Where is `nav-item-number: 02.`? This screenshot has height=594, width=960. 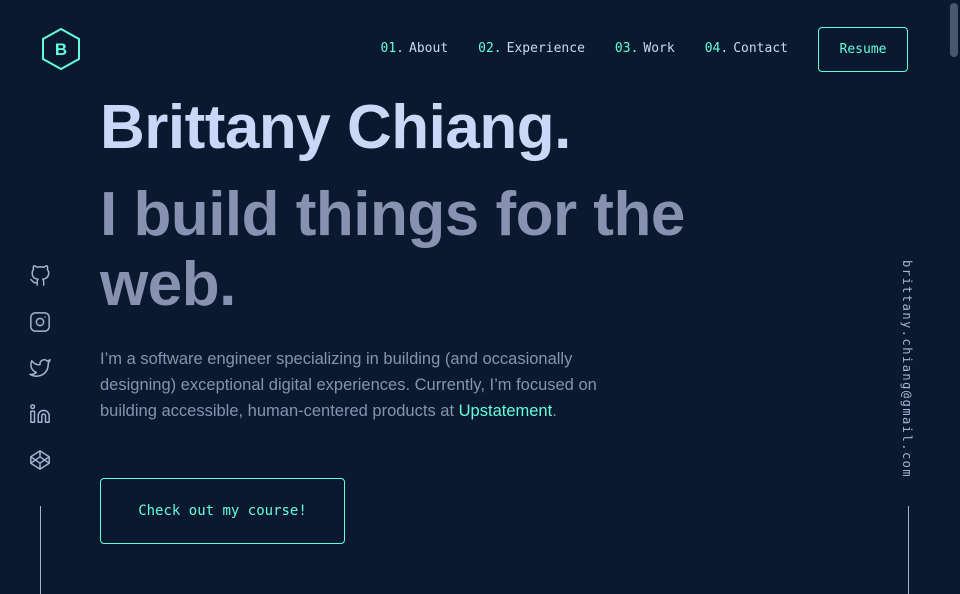
nav-item-number: 02. is located at coordinates (490, 48).